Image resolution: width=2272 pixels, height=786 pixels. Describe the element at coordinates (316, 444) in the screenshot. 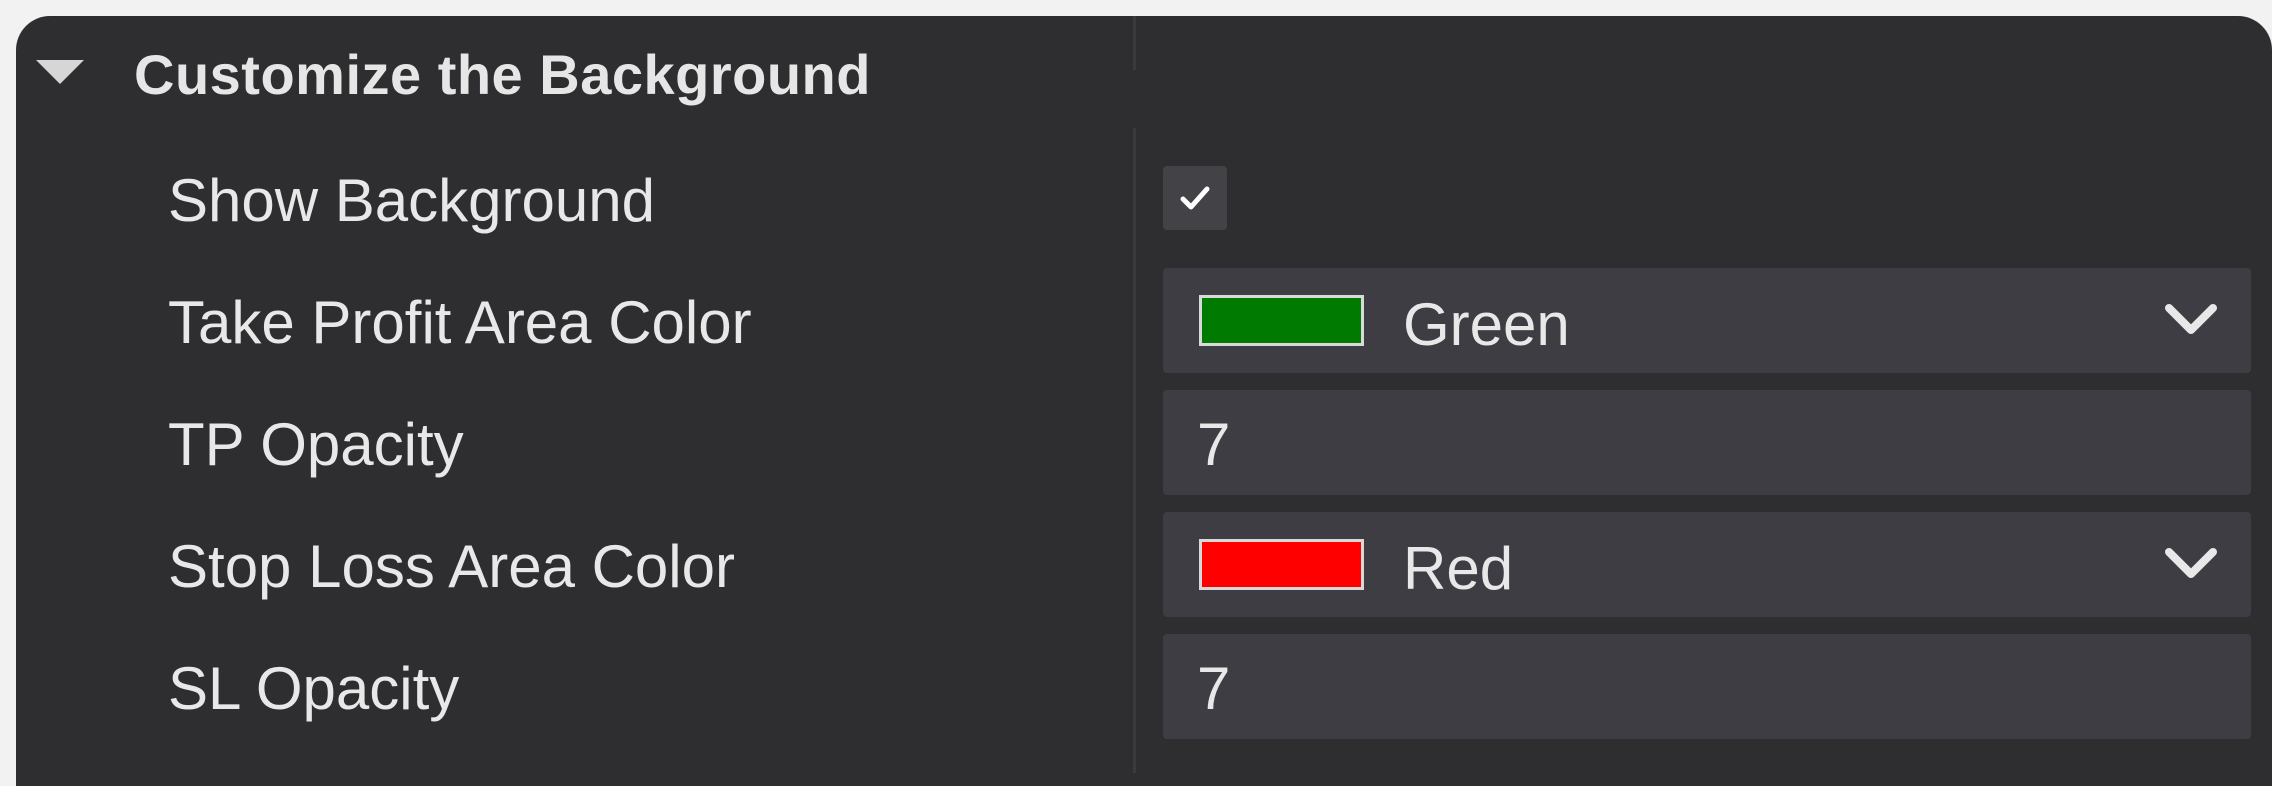

I see `tp-opacity-label: TP Opacity` at that location.